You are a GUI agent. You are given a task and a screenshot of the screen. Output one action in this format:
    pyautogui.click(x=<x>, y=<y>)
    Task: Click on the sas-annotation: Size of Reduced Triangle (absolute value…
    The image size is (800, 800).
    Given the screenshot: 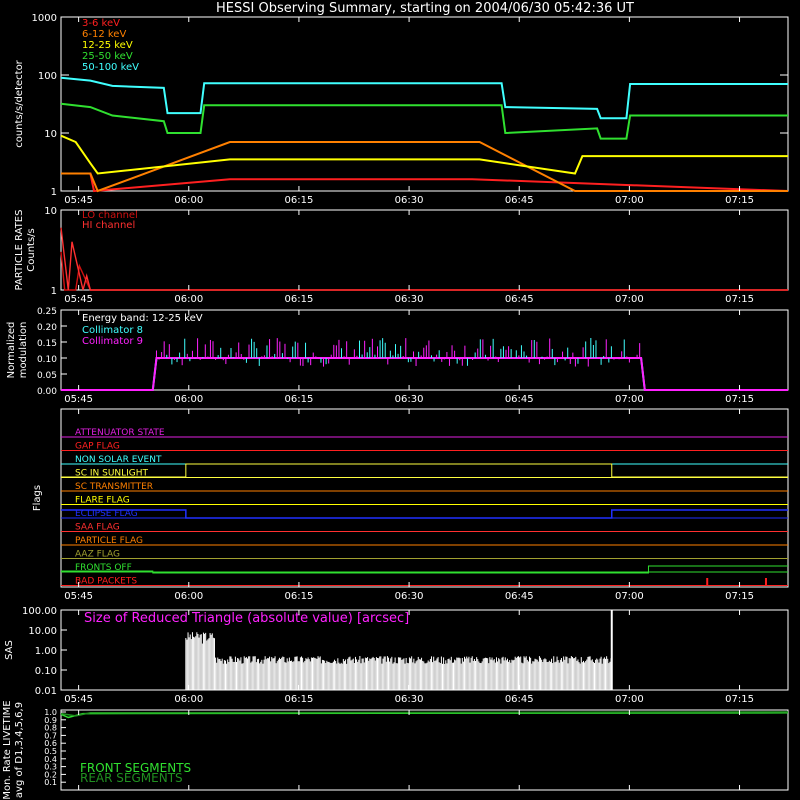 What is the action you would take?
    pyautogui.click(x=246, y=618)
    